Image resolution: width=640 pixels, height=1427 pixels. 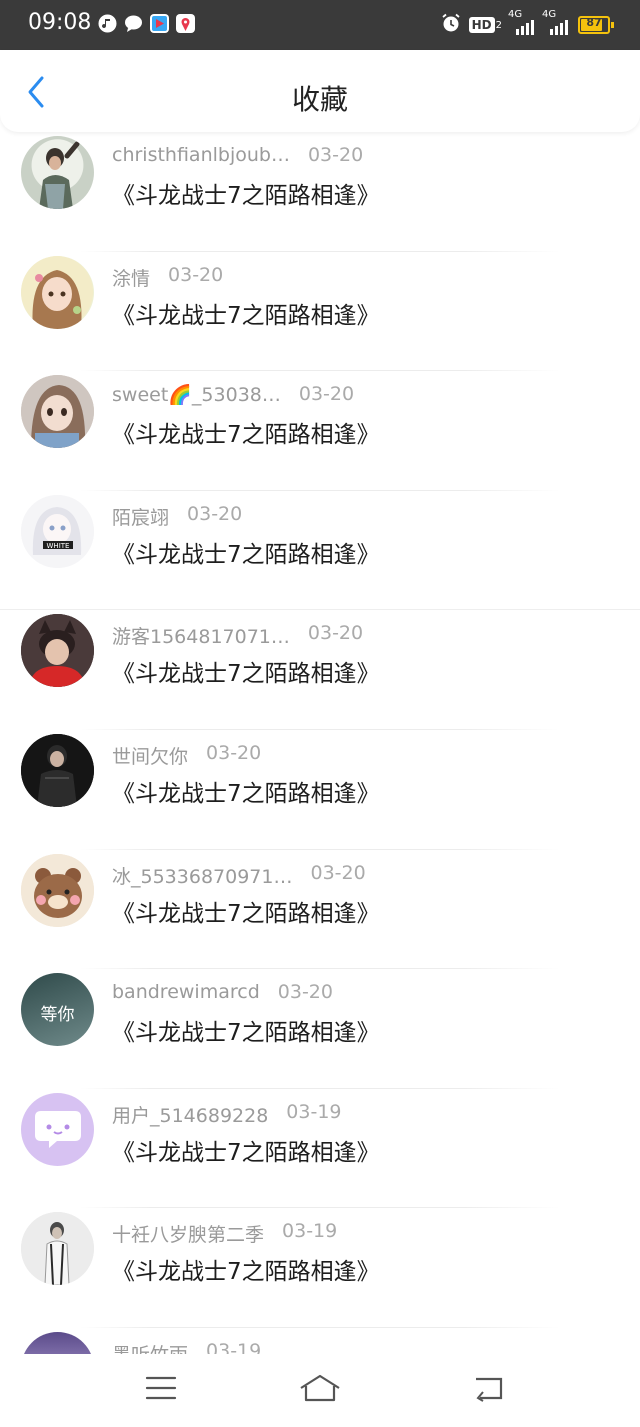 I want to click on page-header: 收藏, so click(x=320, y=91).